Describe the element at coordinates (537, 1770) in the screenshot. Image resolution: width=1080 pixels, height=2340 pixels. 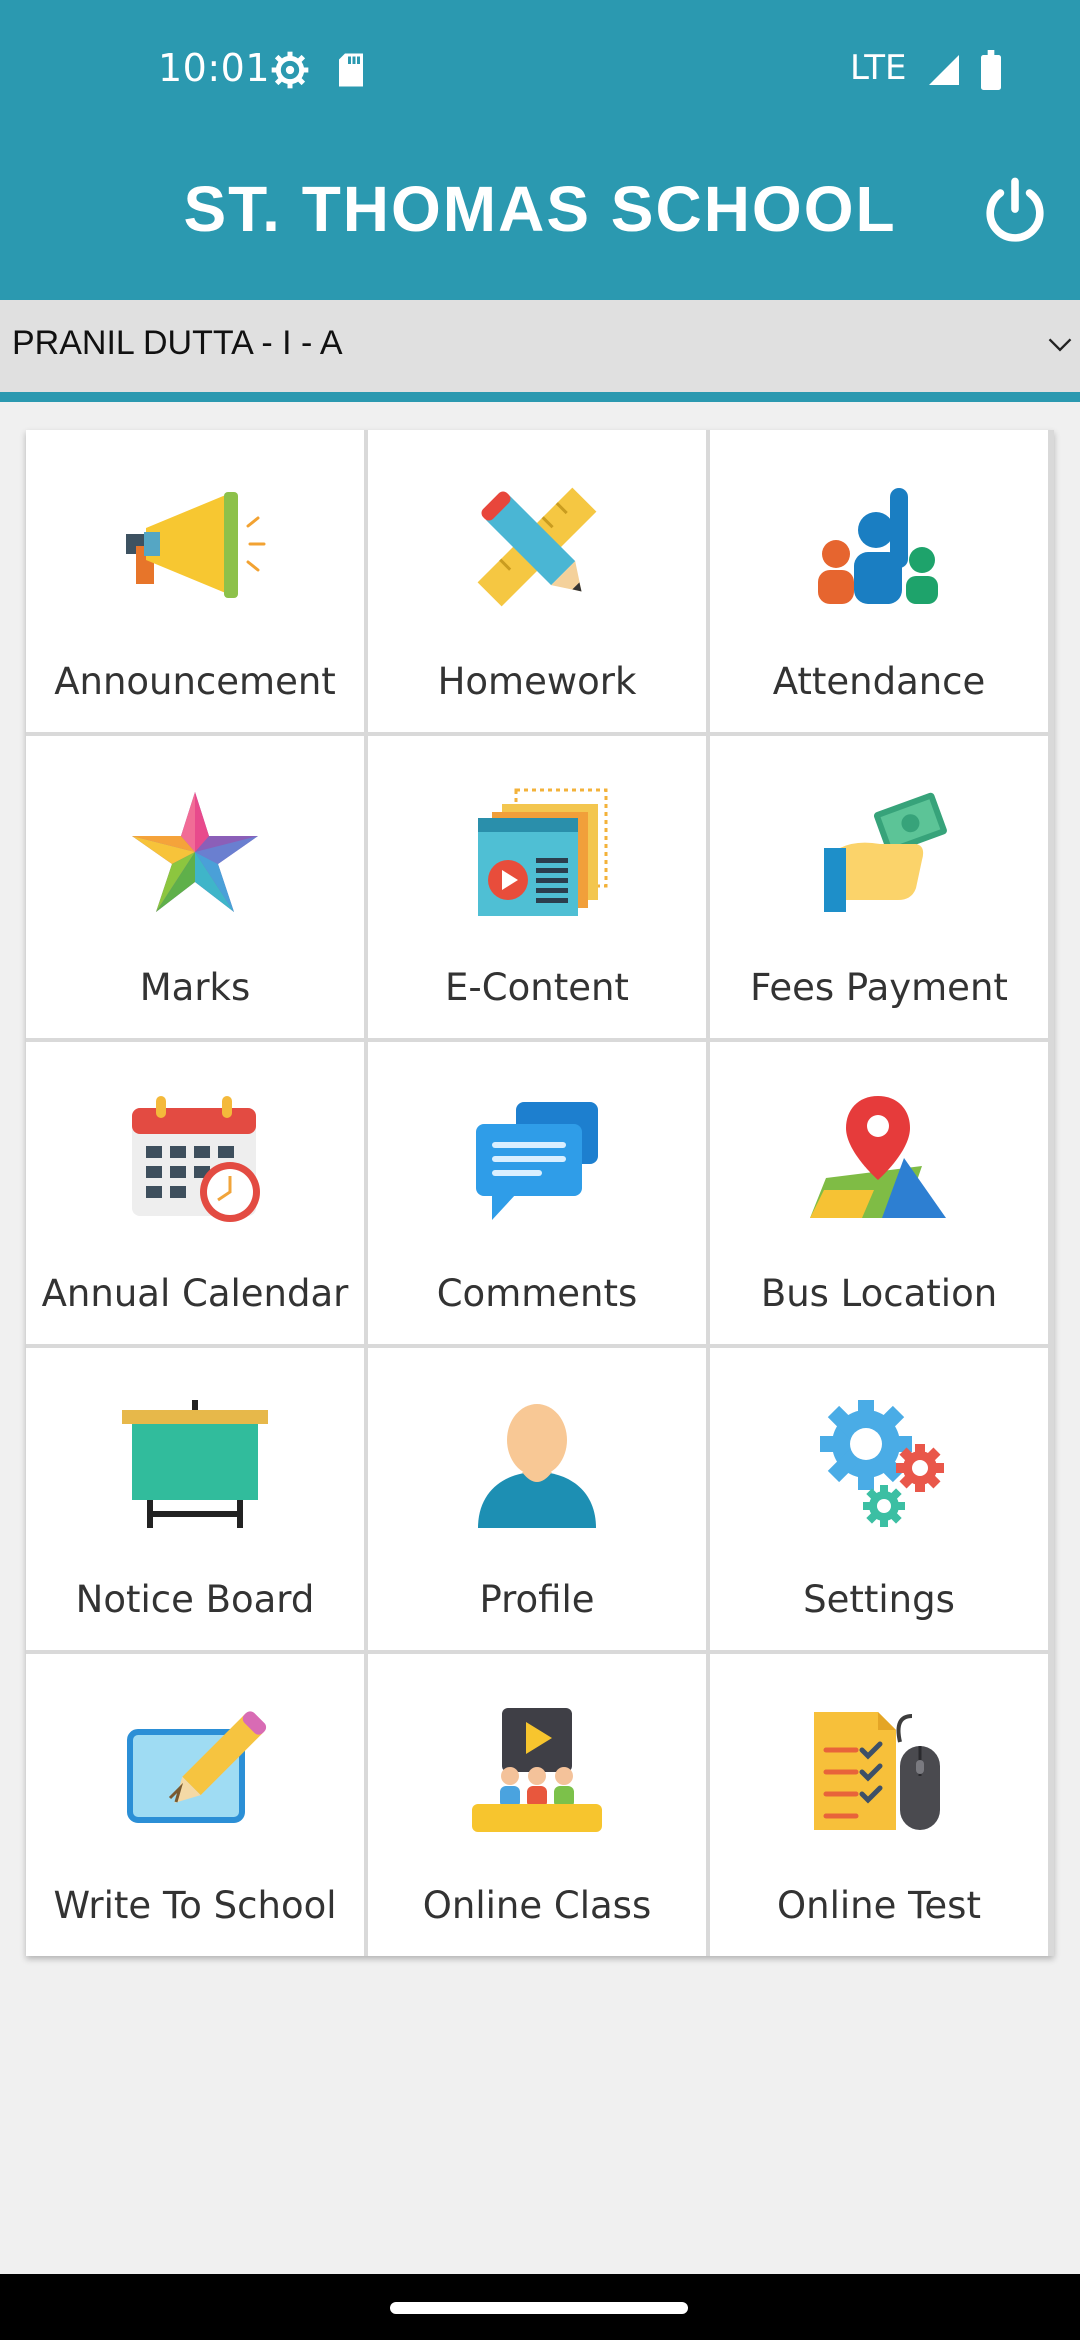
I see `online-class-icon` at that location.